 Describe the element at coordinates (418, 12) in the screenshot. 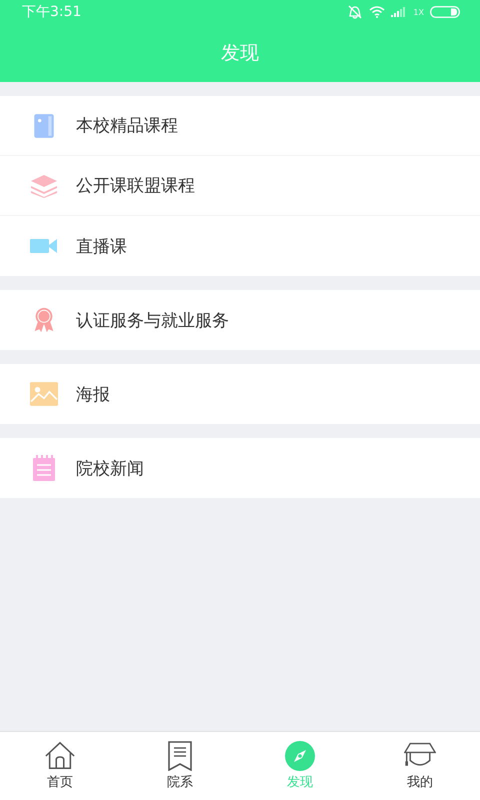

I see `network-type: 1X` at that location.